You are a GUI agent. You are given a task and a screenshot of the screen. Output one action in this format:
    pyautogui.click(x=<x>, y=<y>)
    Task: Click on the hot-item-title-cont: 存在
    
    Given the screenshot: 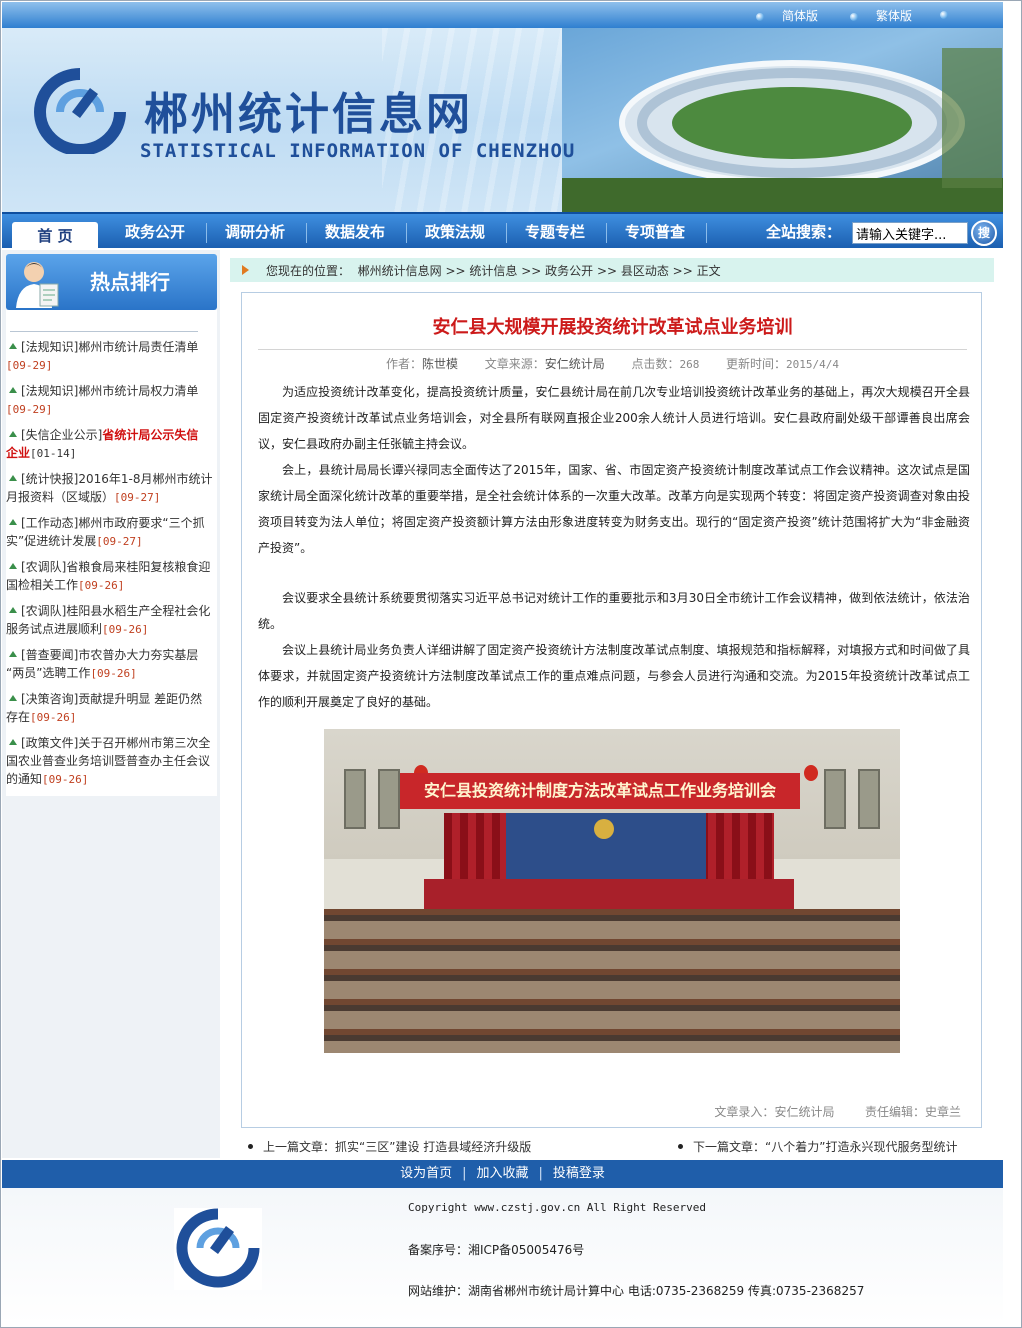 What is the action you would take?
    pyautogui.click(x=18, y=717)
    